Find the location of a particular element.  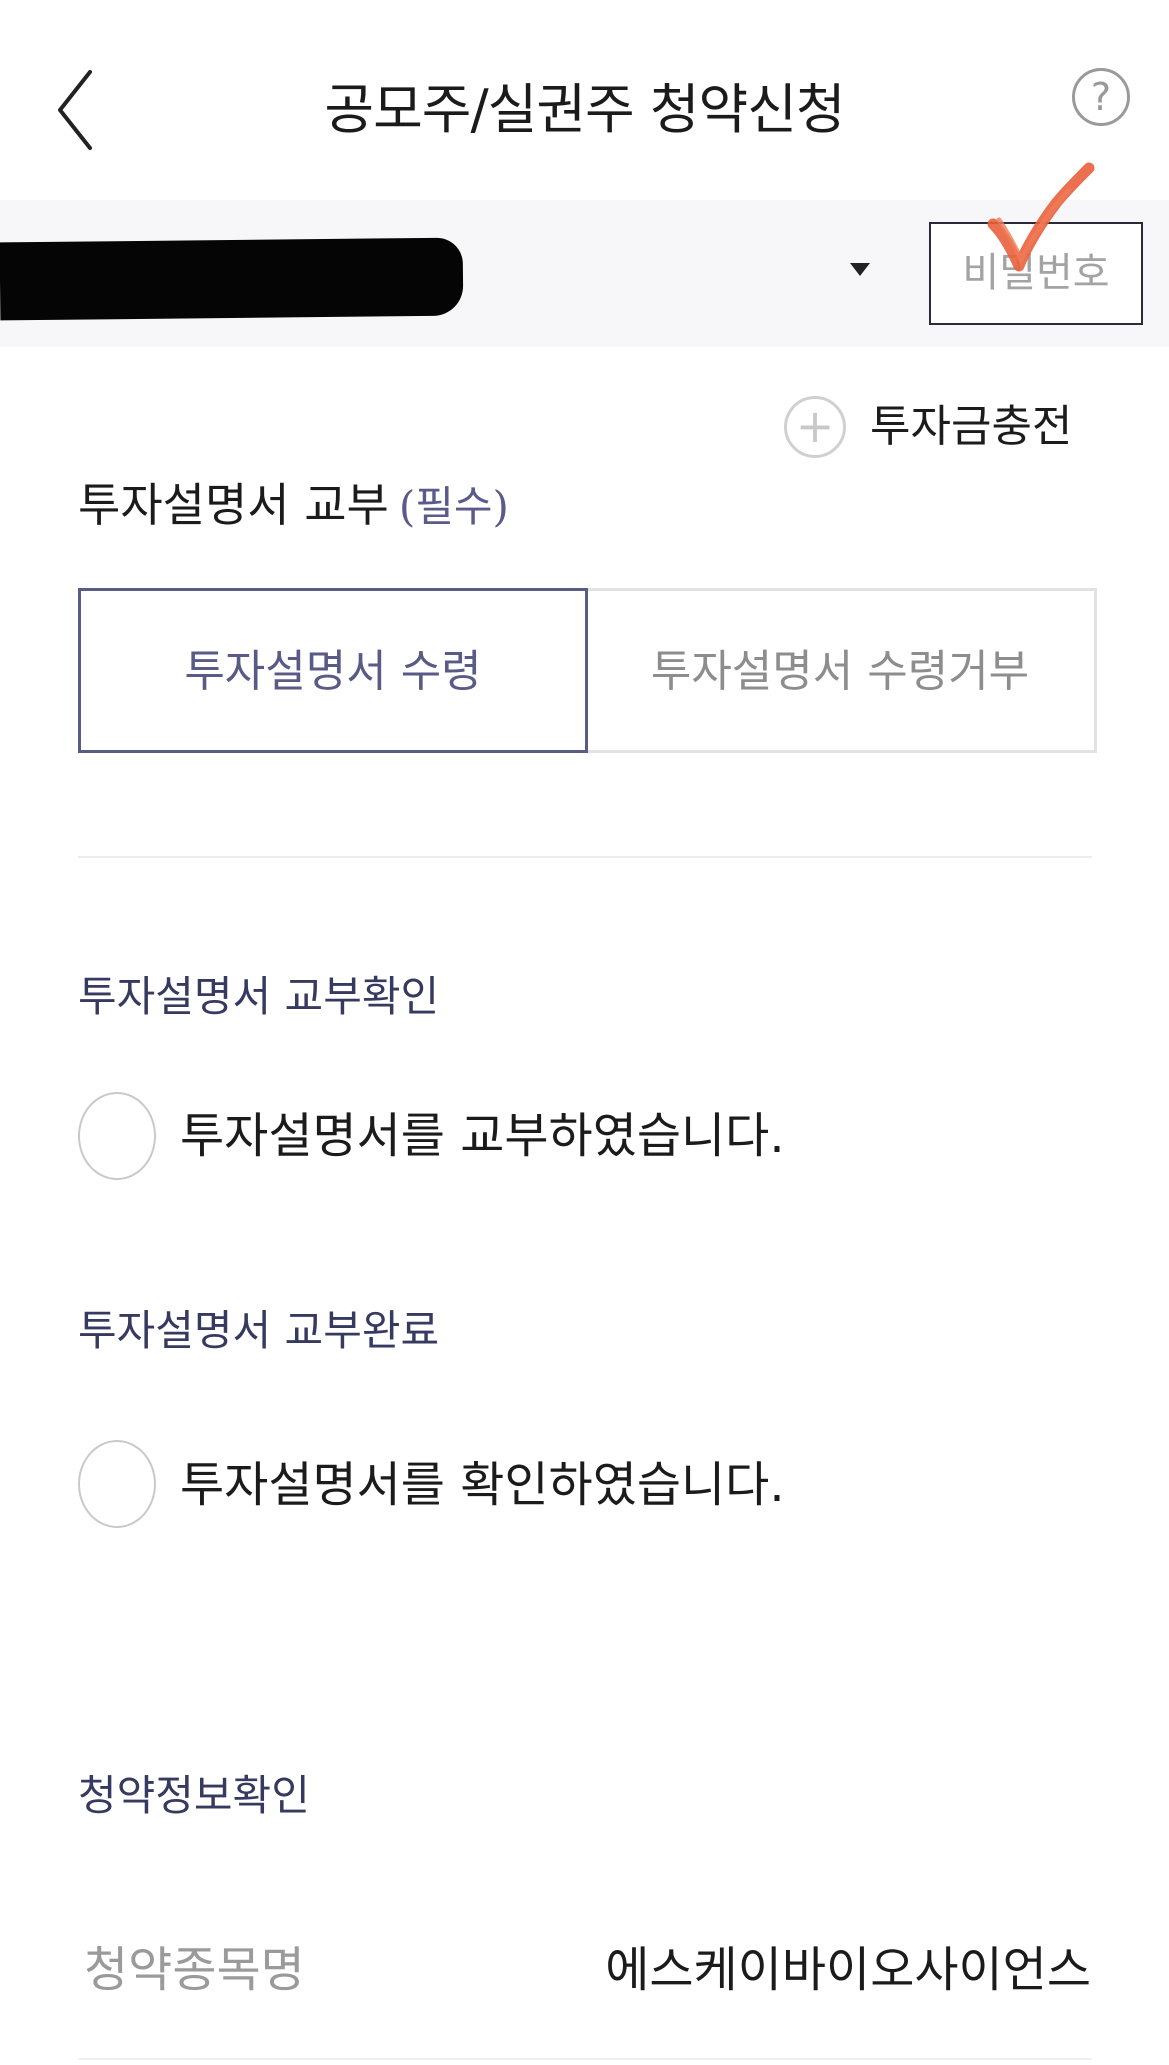

required-mark: (필수) is located at coordinates (453, 506).